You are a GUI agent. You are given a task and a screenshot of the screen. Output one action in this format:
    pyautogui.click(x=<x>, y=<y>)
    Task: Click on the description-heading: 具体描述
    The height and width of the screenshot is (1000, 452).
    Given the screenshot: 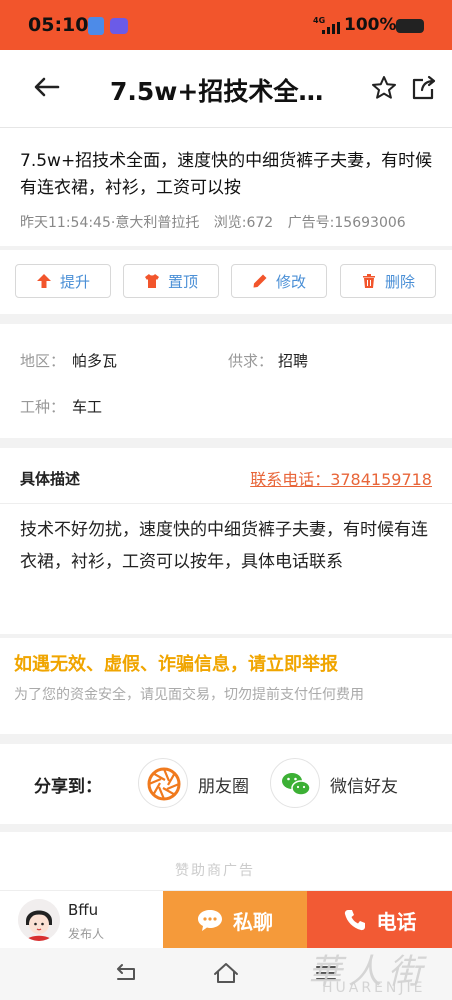 What is the action you would take?
    pyautogui.click(x=50, y=479)
    